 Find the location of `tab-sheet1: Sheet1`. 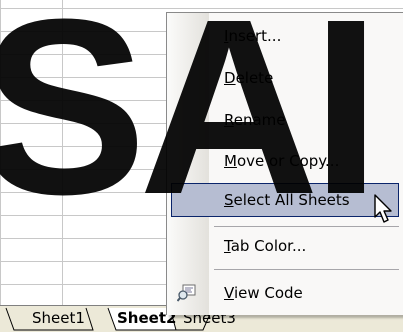

tab-sheet1: Sheet1 is located at coordinates (58, 318).